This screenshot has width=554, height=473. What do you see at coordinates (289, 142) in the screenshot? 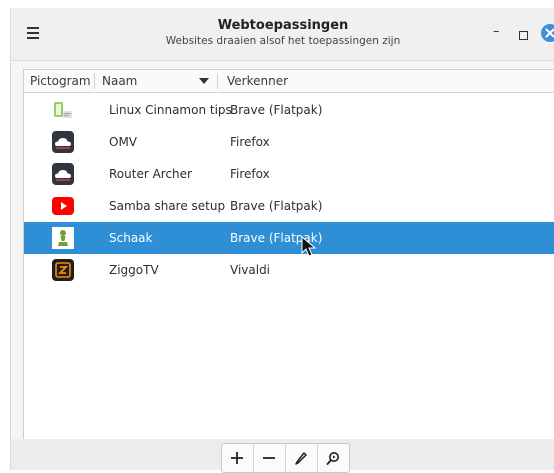
I see `app-row-omv: OMV Firefox` at bounding box center [289, 142].